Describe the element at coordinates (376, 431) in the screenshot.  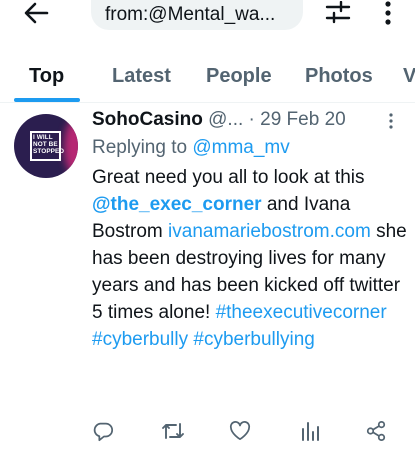
I see `share-icon` at that location.